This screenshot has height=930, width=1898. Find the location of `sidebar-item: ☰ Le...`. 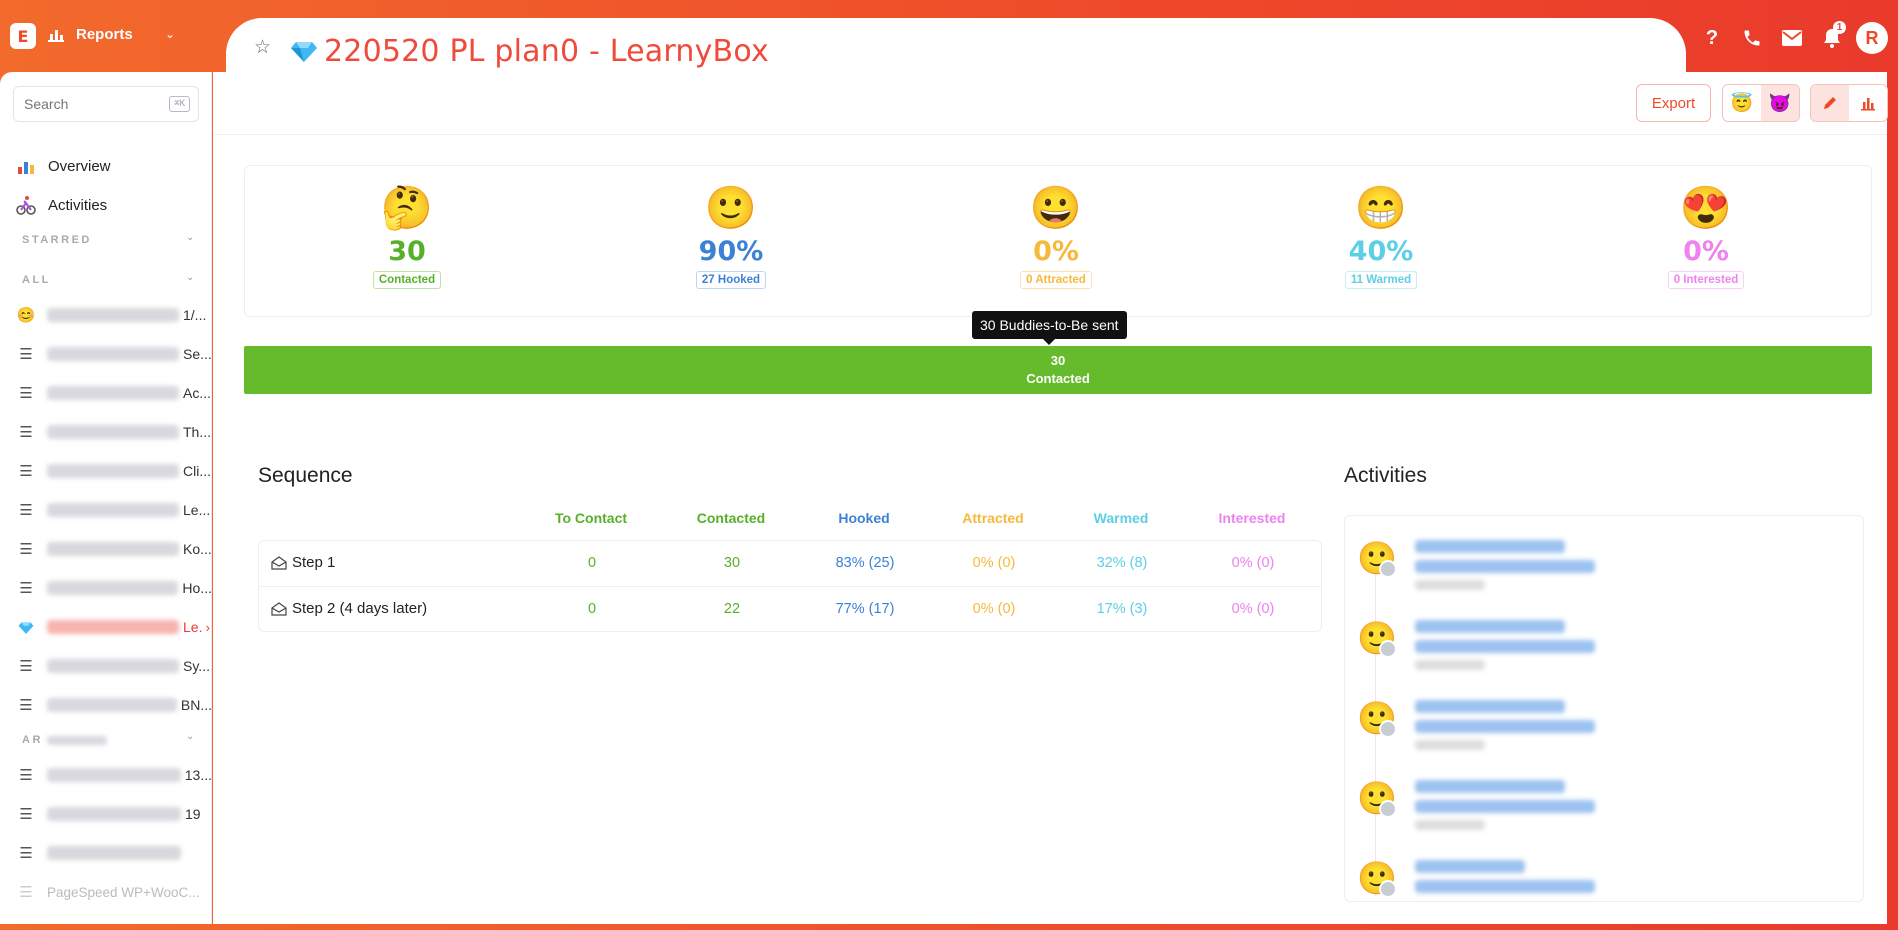

sidebar-item: ☰ Le... is located at coordinates (113, 510).